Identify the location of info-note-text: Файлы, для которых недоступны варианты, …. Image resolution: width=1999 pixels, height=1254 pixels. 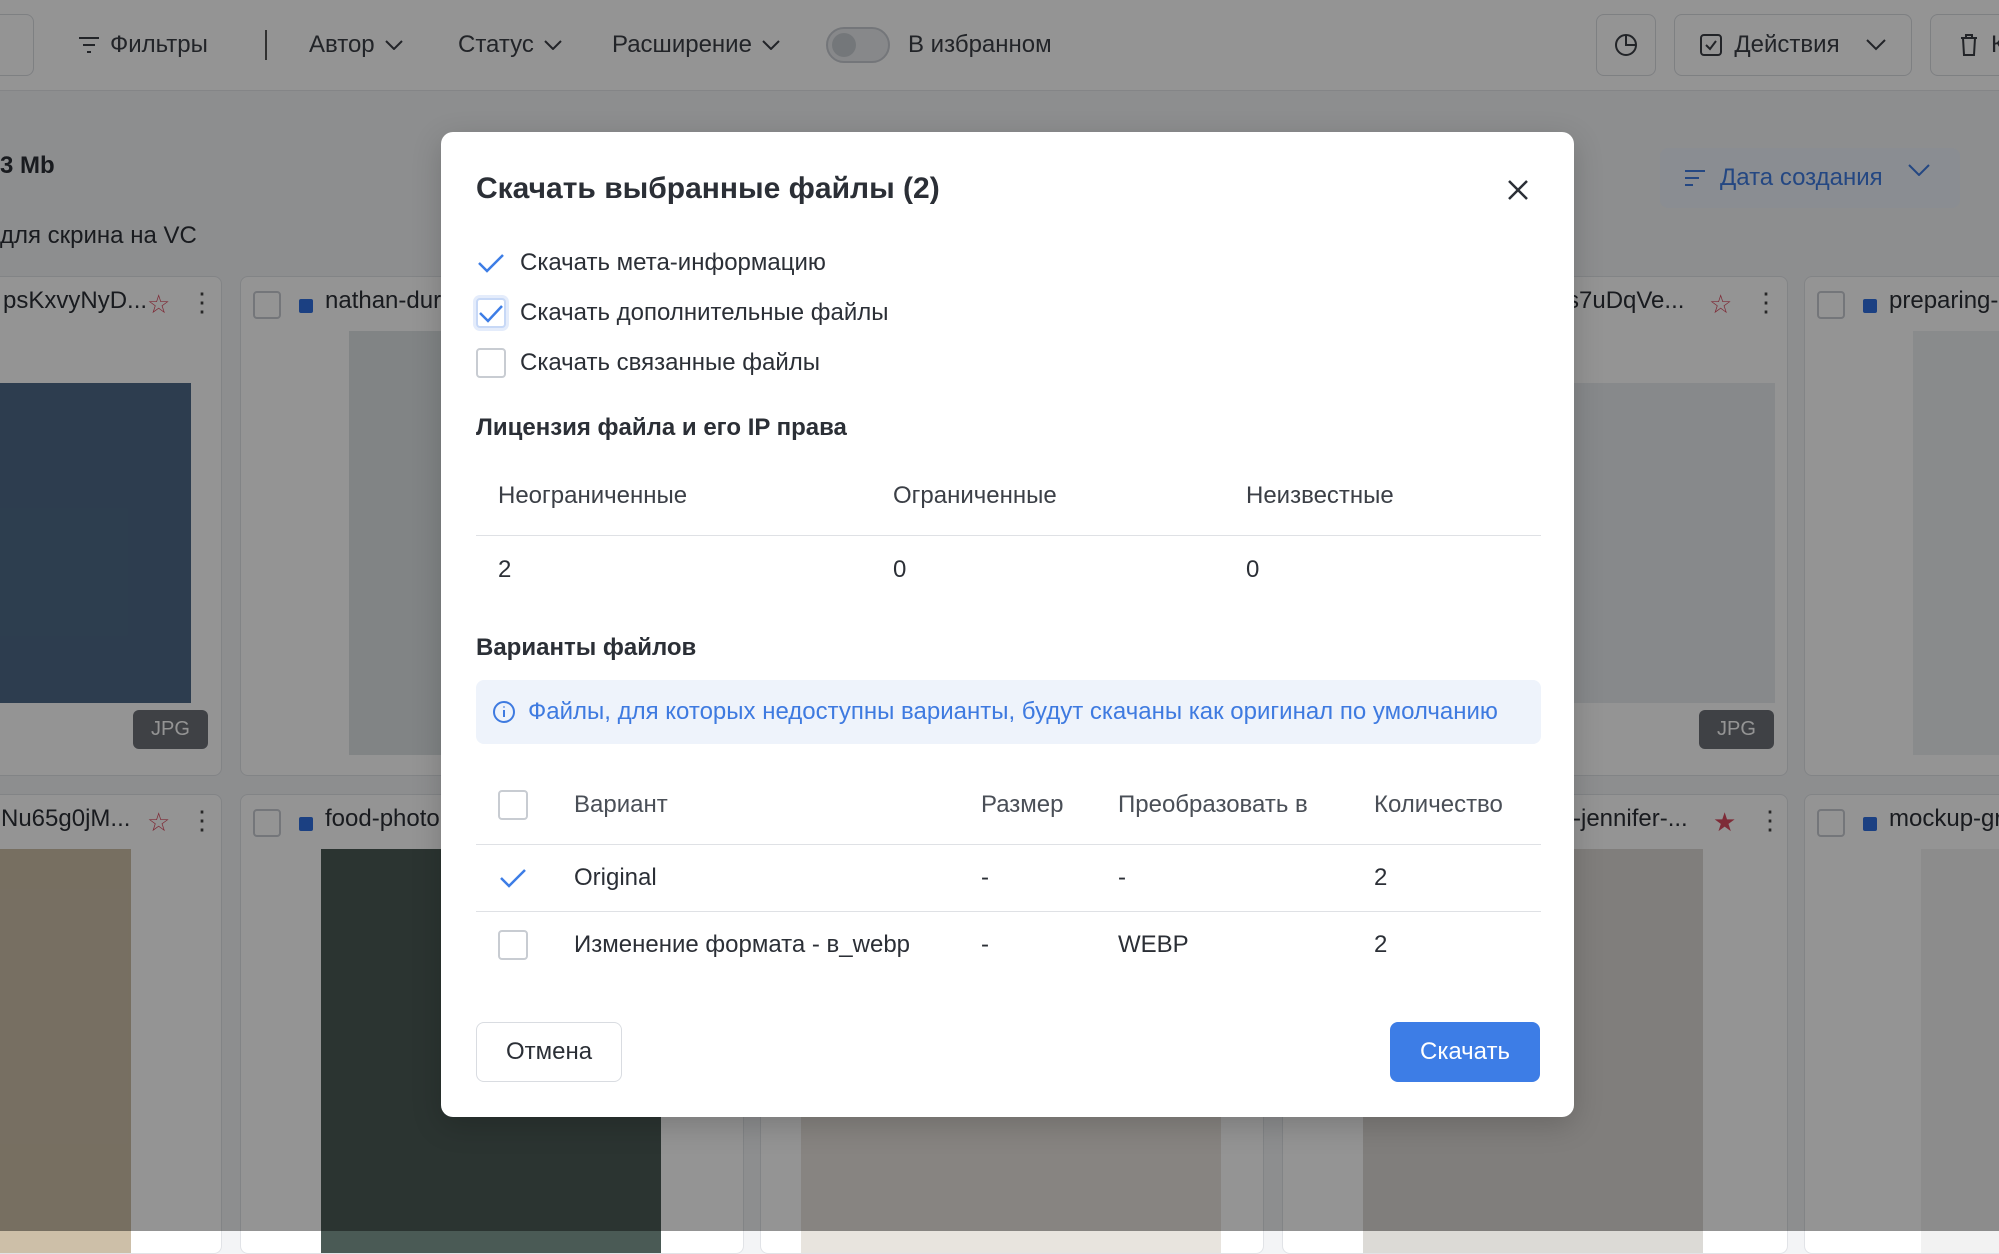
(1013, 711).